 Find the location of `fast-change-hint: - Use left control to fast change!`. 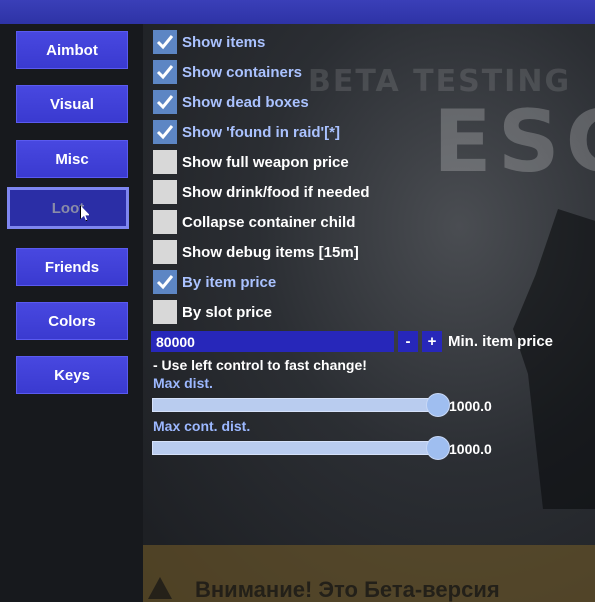

fast-change-hint: - Use left control to fast change! is located at coordinates (260, 365).